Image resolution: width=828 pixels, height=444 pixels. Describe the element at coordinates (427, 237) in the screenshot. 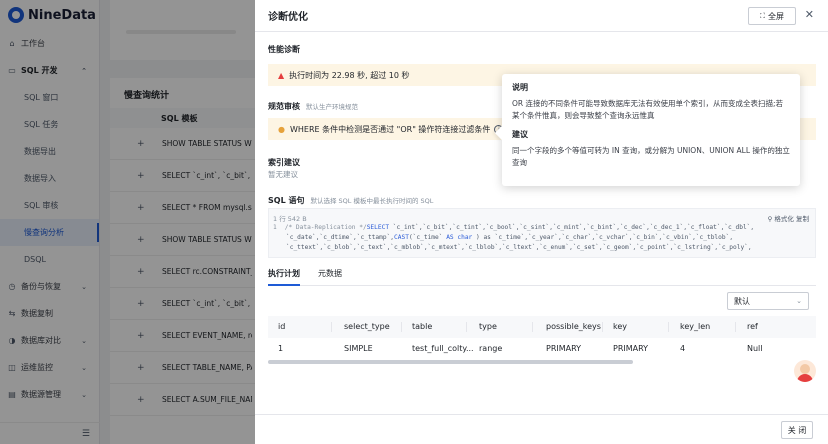

I see `sql-text: (`c_time`` at that location.